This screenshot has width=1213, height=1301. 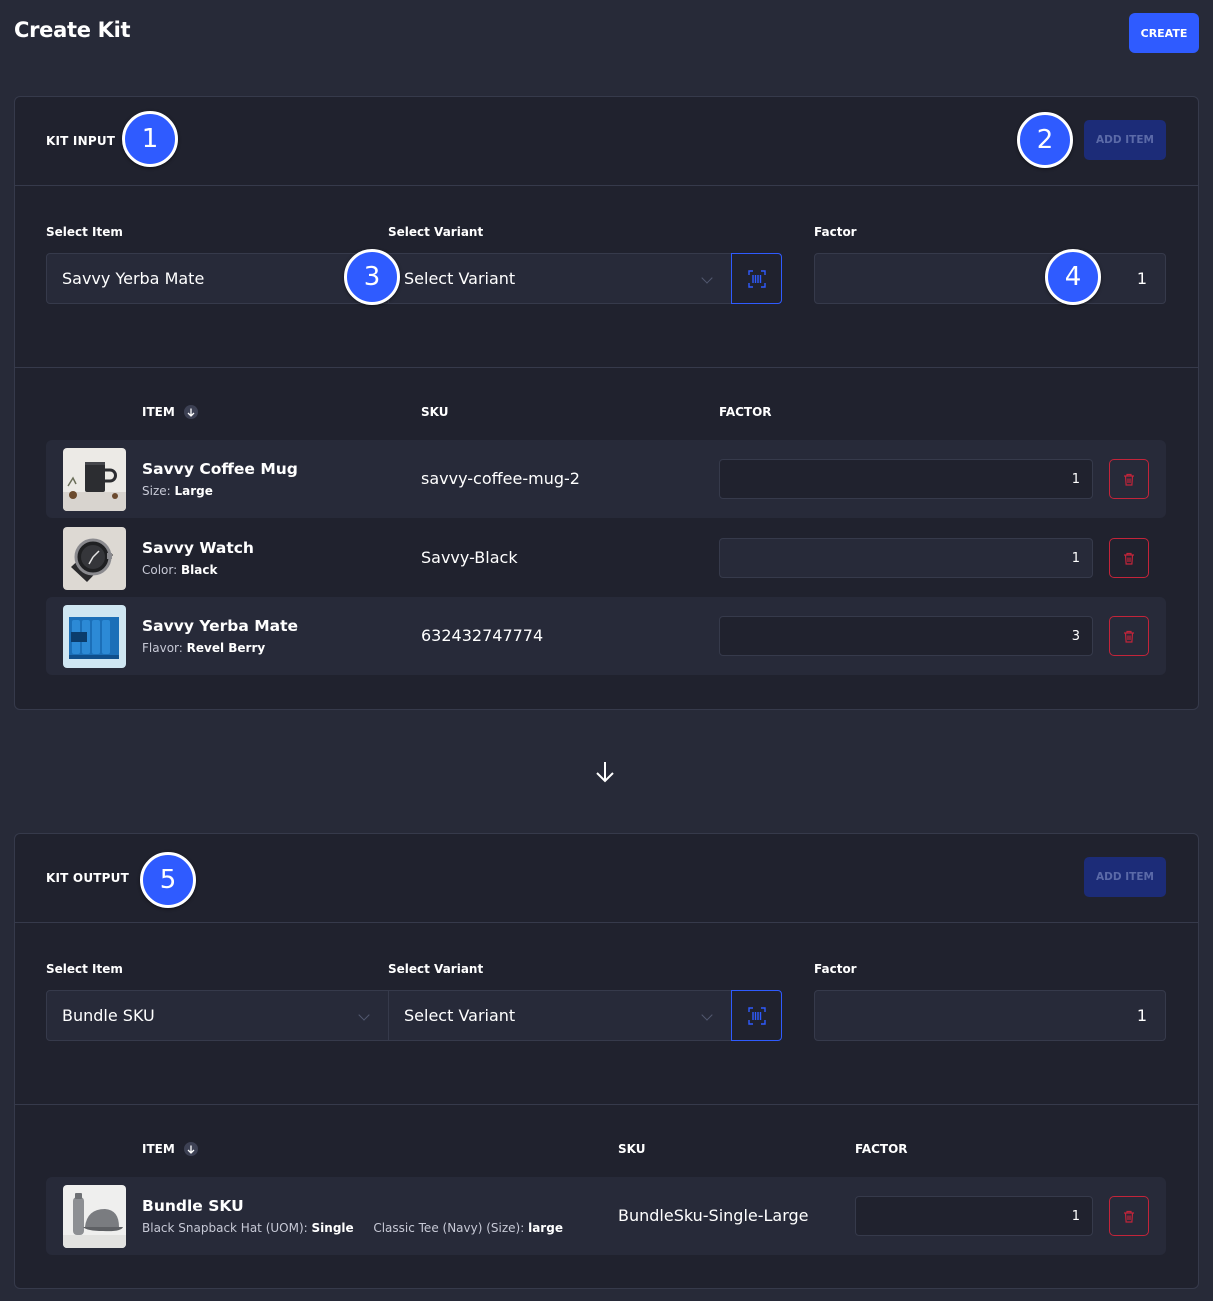 I want to click on annotation-badge-2: 2, so click(x=1045, y=140).